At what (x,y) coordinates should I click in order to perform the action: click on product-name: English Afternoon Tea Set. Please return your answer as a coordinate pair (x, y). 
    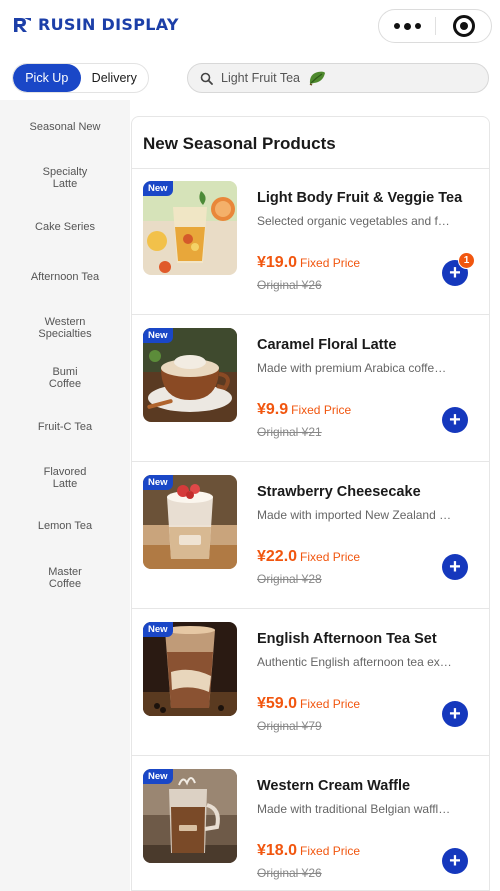
    Looking at the image, I should click on (347, 639).